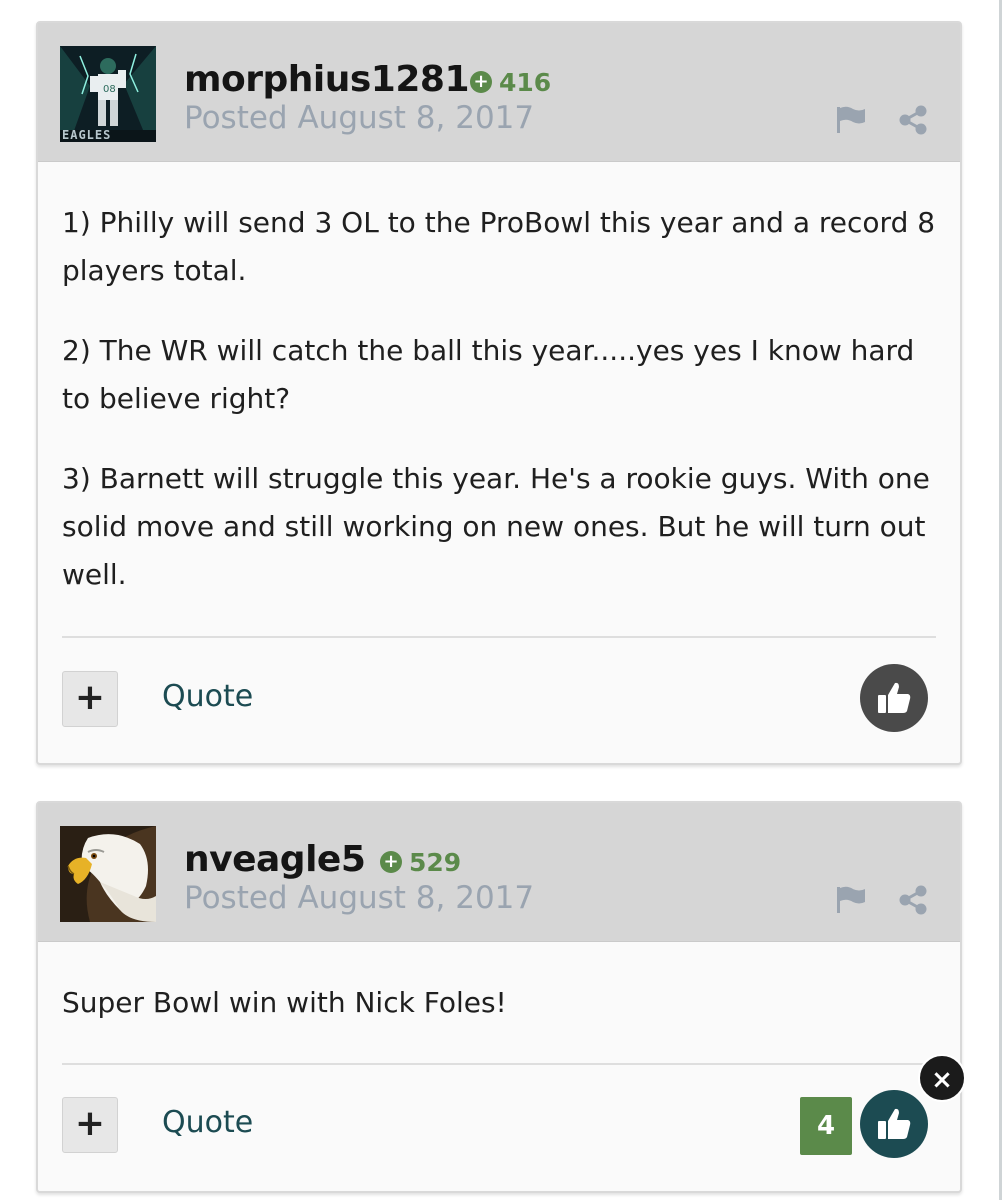 This screenshot has height=1200, width=1002. I want to click on avatar-logo-text: EAGLES, so click(87, 135).